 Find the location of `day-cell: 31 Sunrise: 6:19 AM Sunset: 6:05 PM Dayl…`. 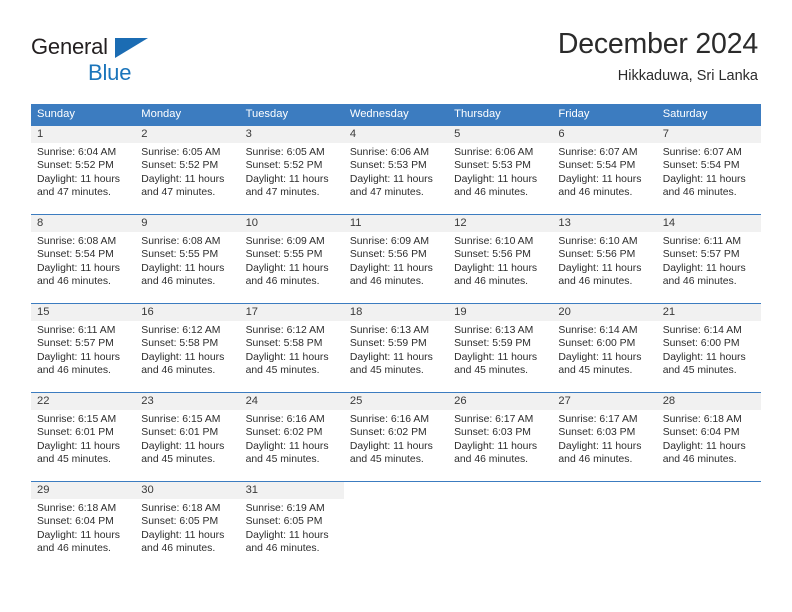

day-cell: 31 Sunrise: 6:19 AM Sunset: 6:05 PM Dayl… is located at coordinates (291, 526).